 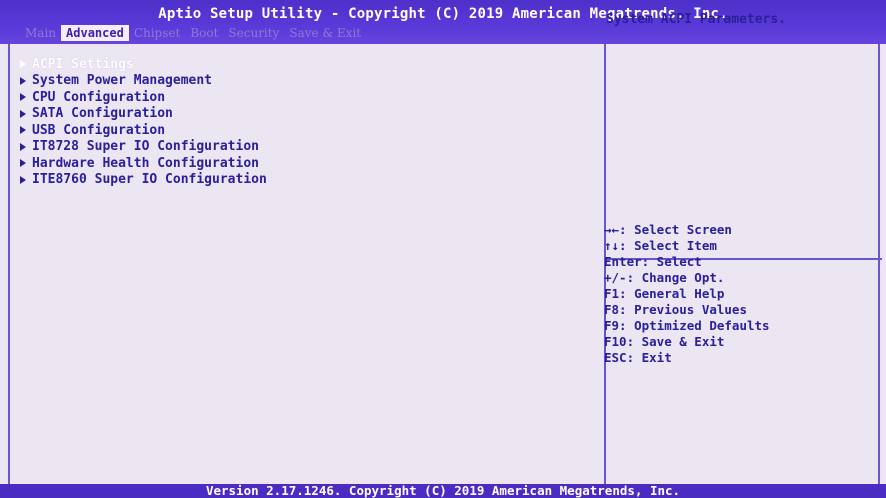 I want to click on tab-main: Main, so click(x=40, y=33).